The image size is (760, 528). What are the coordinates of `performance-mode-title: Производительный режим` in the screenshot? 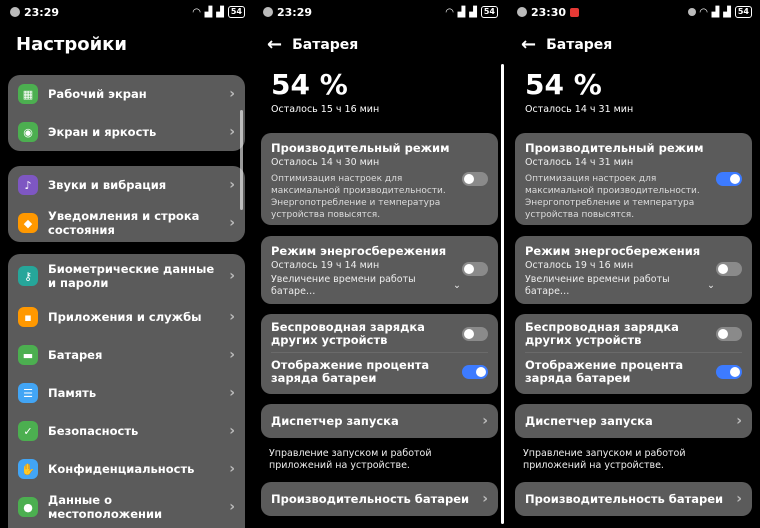 It's located at (614, 148).